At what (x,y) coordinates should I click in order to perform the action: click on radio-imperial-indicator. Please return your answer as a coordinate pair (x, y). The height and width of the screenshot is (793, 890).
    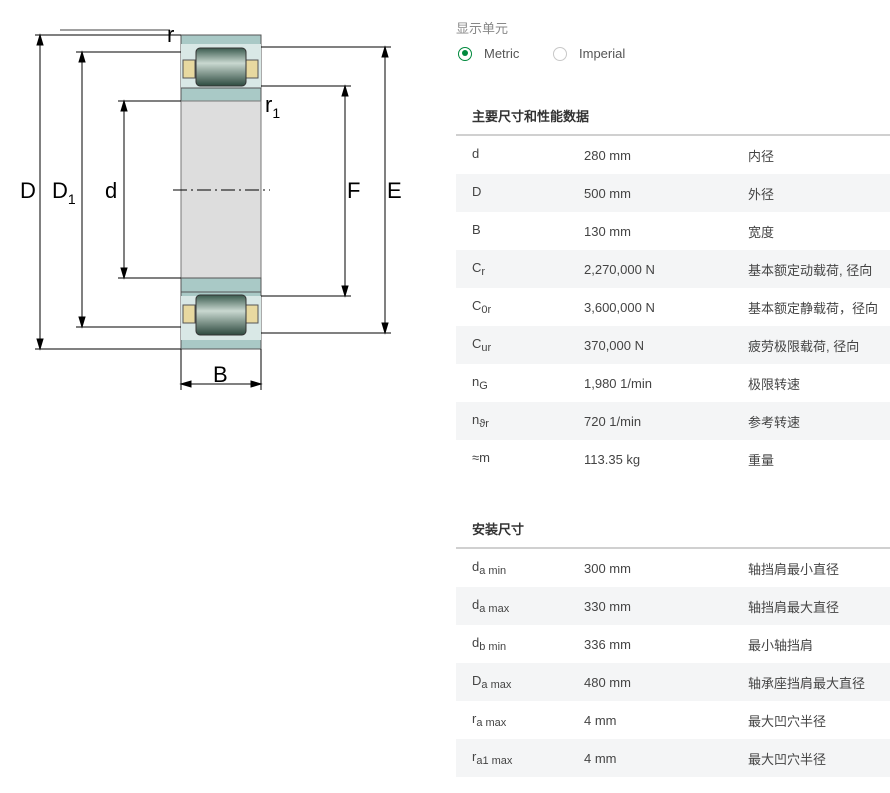
    Looking at the image, I should click on (560, 53).